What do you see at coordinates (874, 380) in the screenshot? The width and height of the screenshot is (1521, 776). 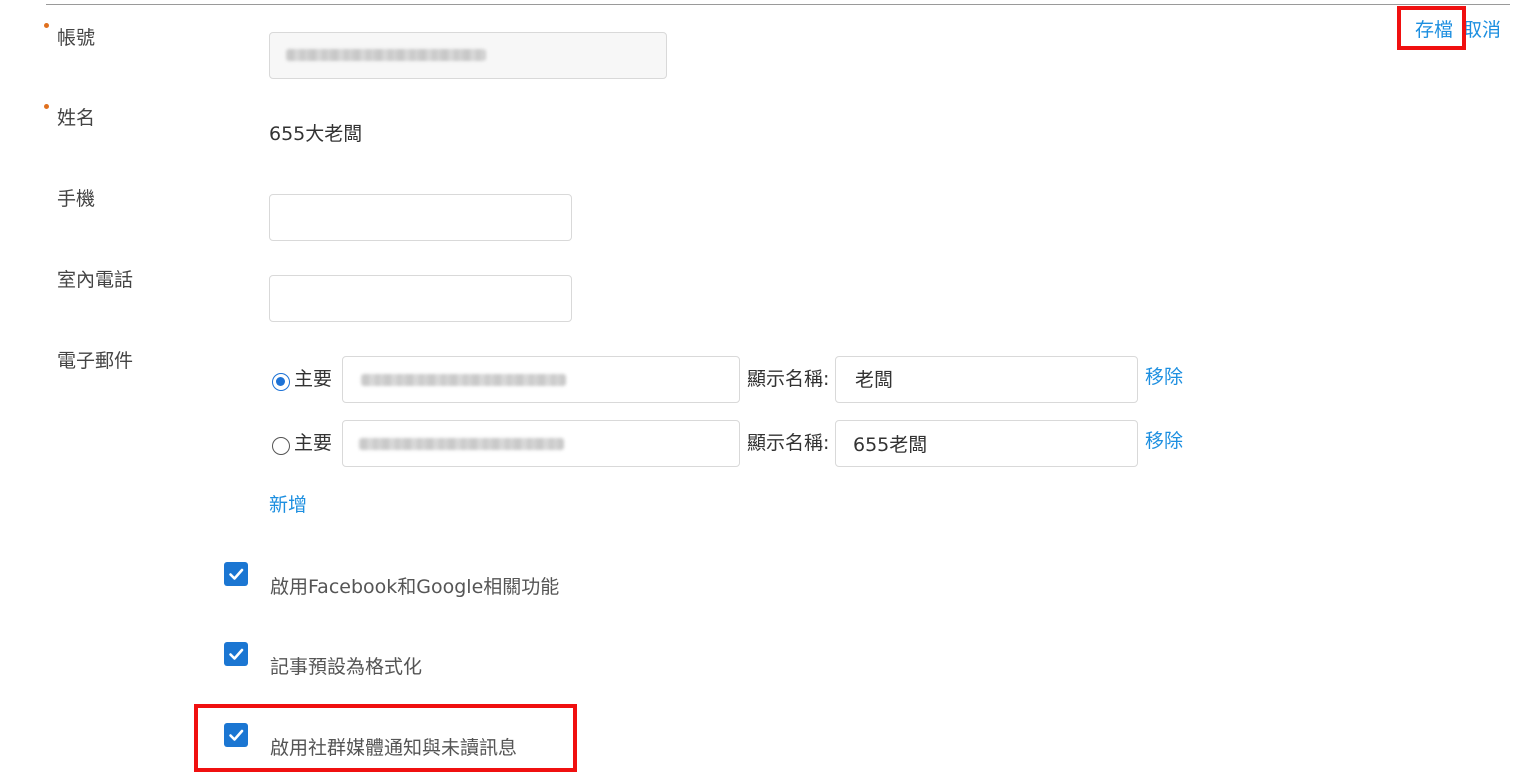 I see `display-name-value: 老闆` at bounding box center [874, 380].